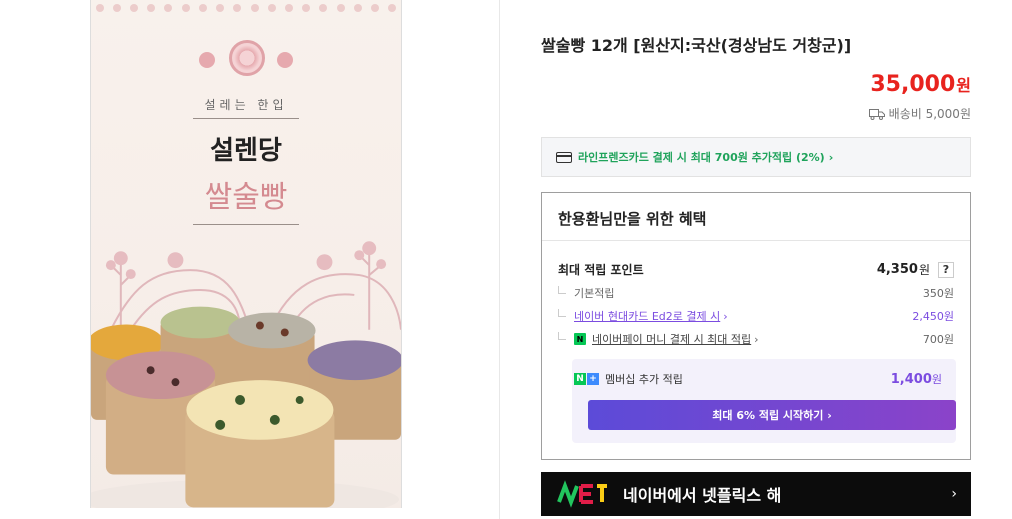  What do you see at coordinates (929, 114) in the screenshot?
I see `shipping-text: 배송비 5,000원` at bounding box center [929, 114].